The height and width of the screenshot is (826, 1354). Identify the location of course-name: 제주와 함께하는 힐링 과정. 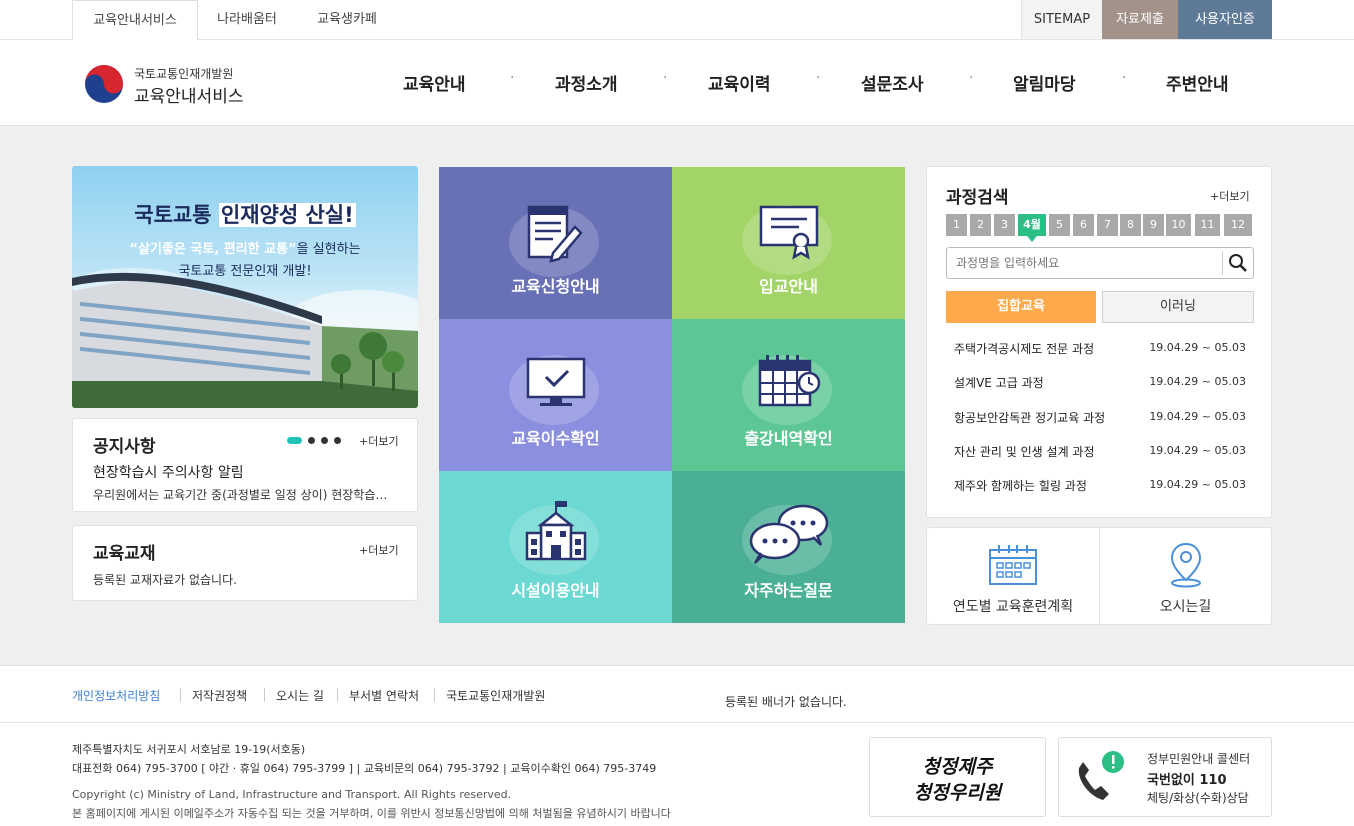
(1020, 486).